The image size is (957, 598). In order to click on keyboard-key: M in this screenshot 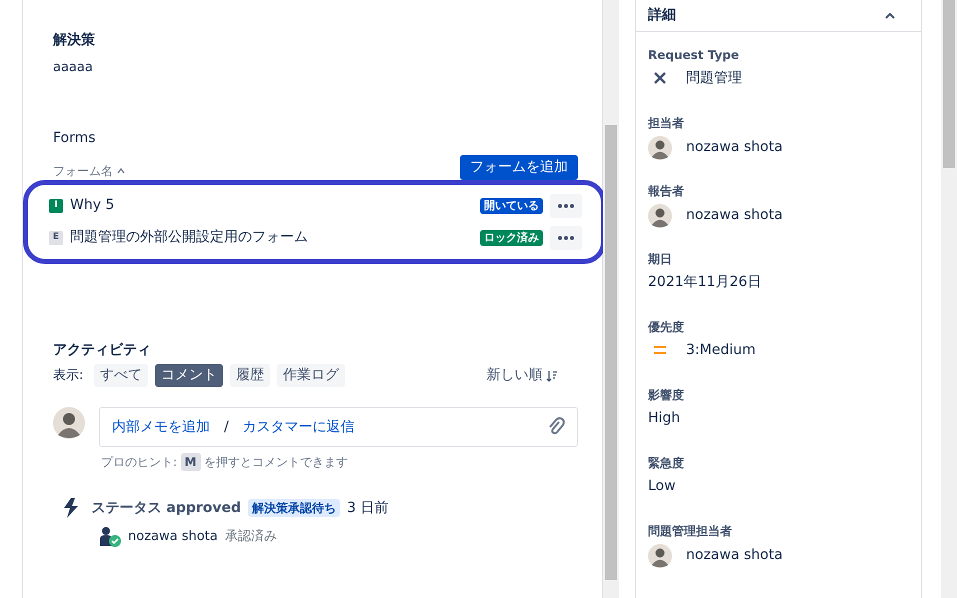, I will do `click(190, 462)`.